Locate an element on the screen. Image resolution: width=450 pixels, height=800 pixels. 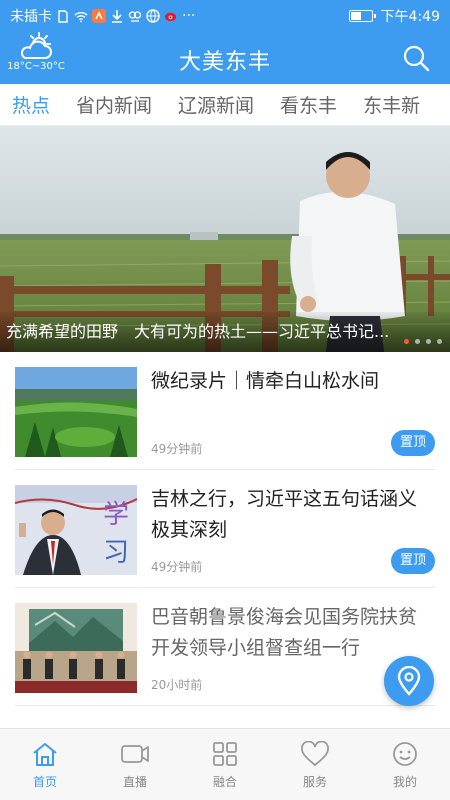
nav-label: 我的 is located at coordinates (404, 782).